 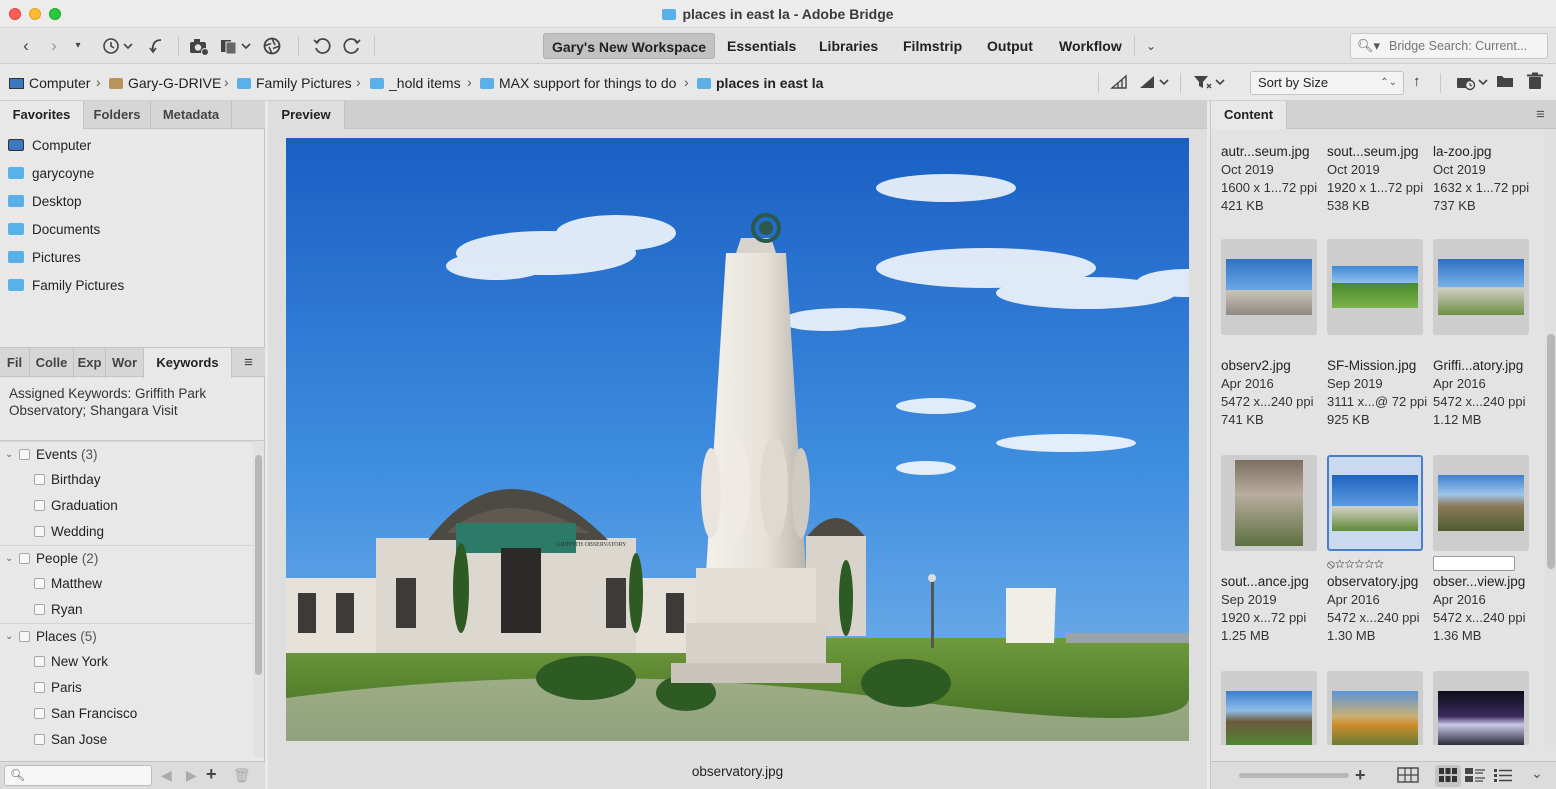 I want to click on keyword-item-wedding: Wedding, so click(x=126, y=532).